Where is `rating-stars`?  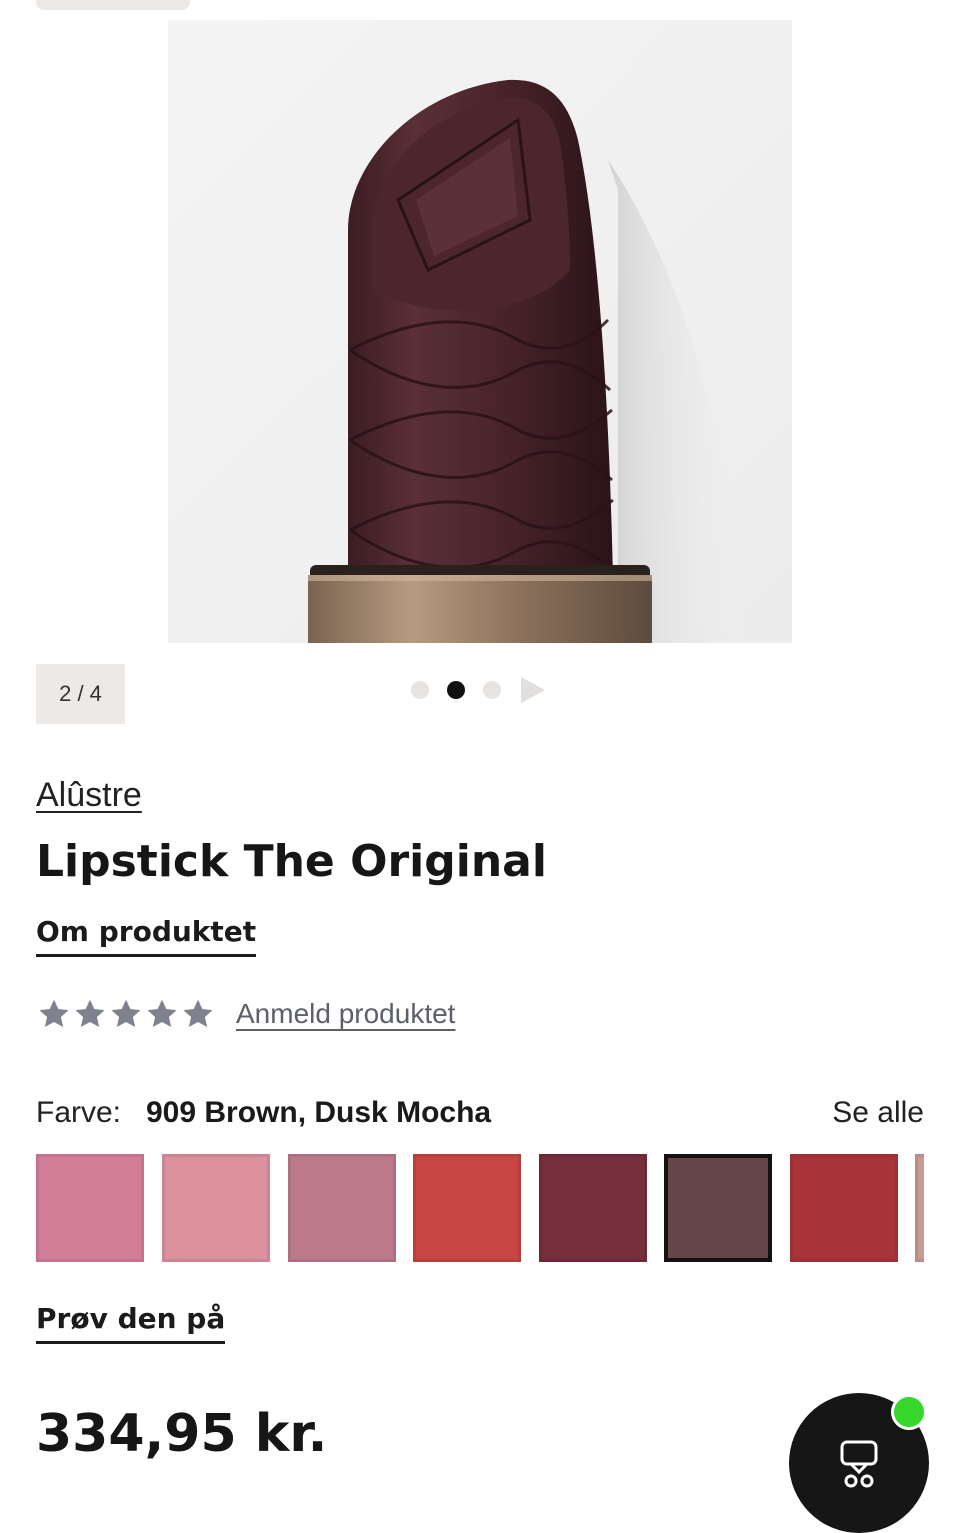
rating-stars is located at coordinates (126, 1014).